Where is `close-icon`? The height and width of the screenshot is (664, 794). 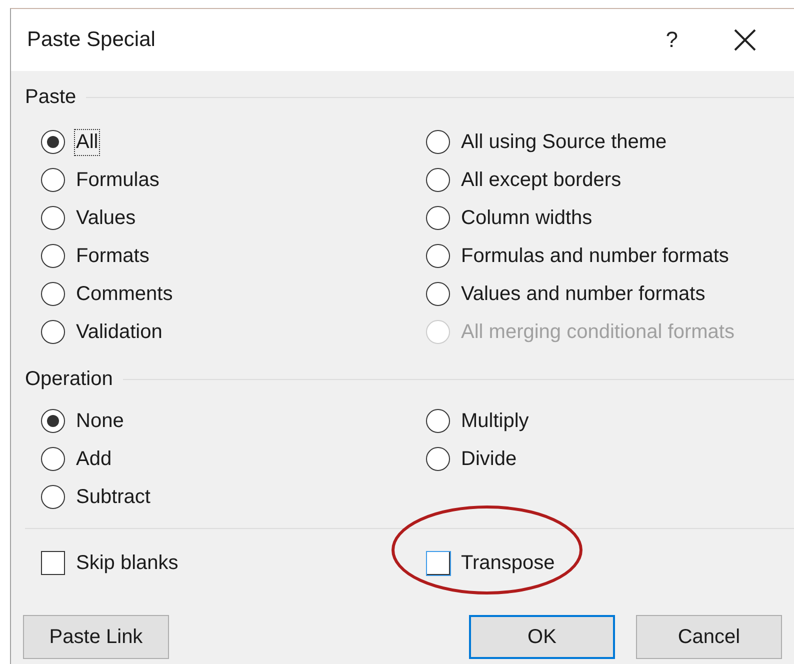 close-icon is located at coordinates (745, 40).